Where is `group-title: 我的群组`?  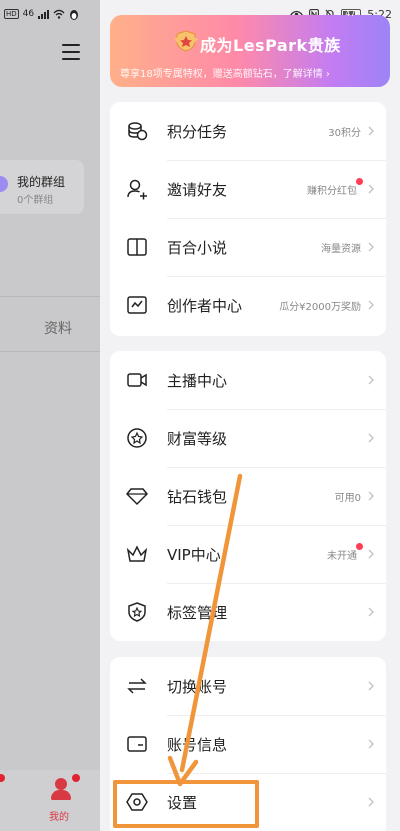
group-title: 我的群组 is located at coordinates (41, 182).